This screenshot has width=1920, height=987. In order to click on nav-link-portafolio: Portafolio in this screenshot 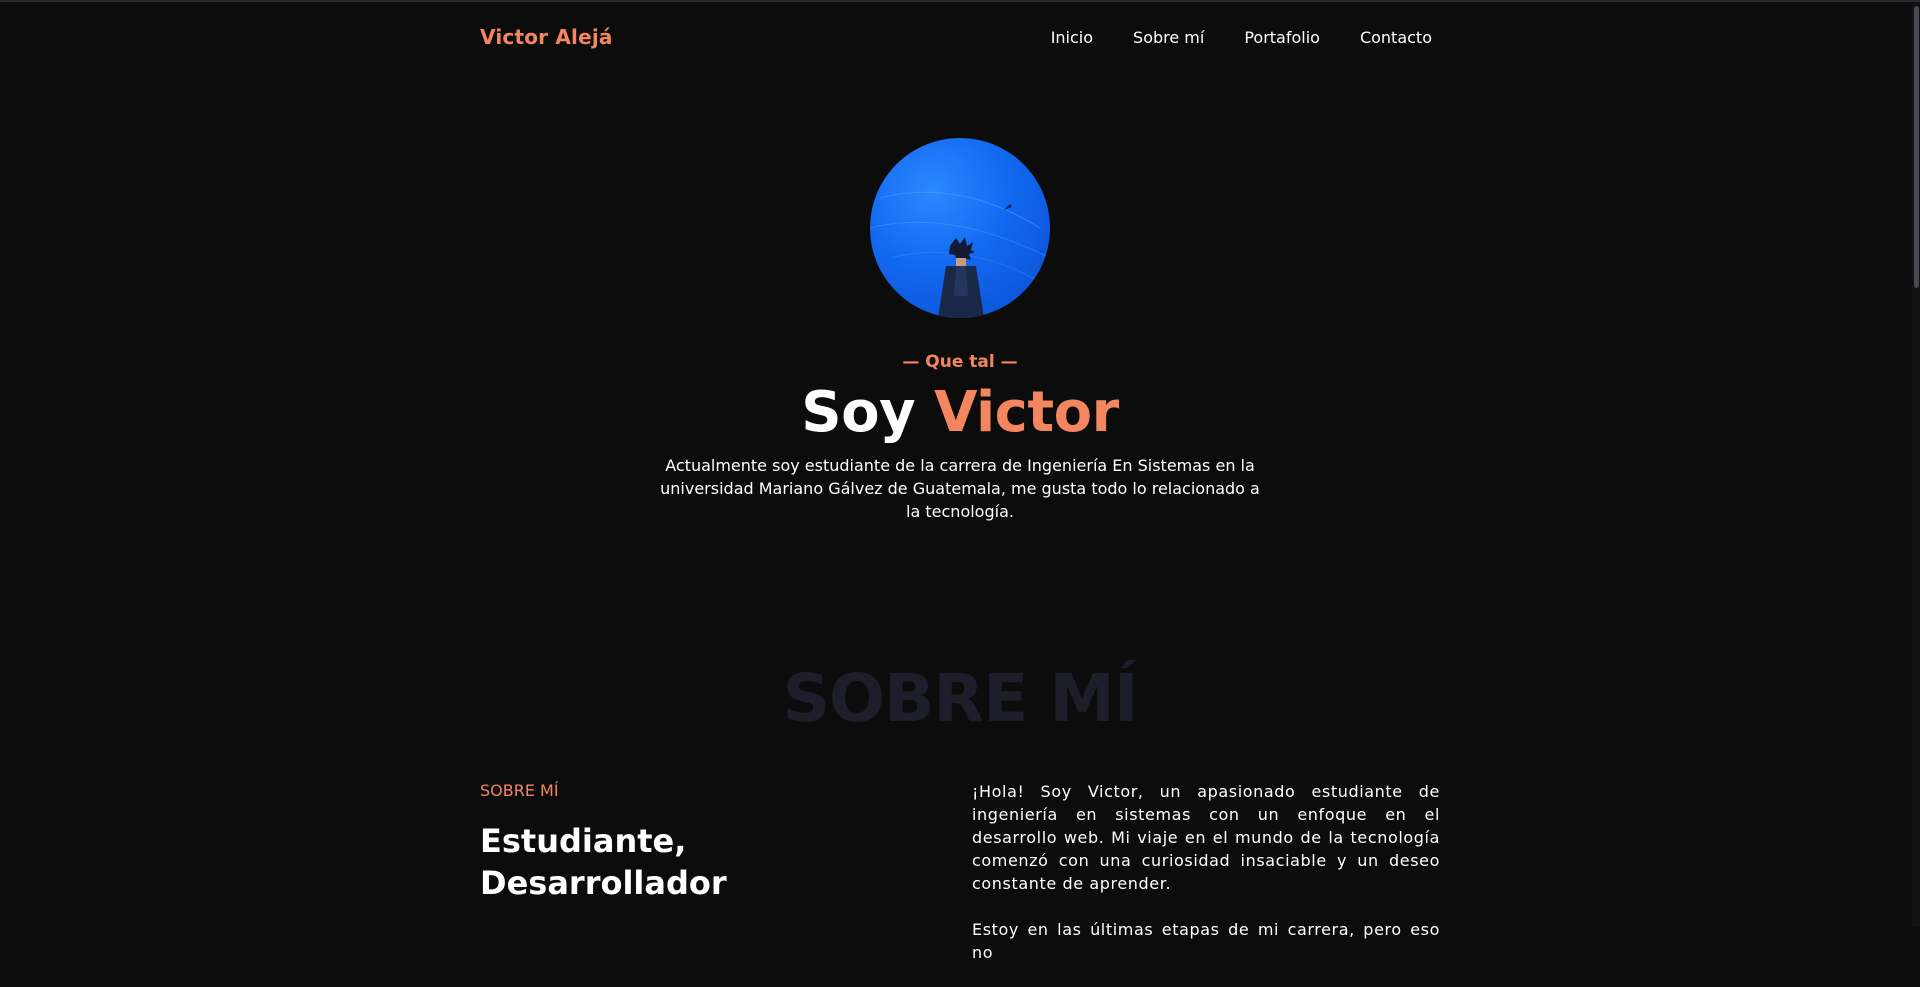, I will do `click(1282, 37)`.